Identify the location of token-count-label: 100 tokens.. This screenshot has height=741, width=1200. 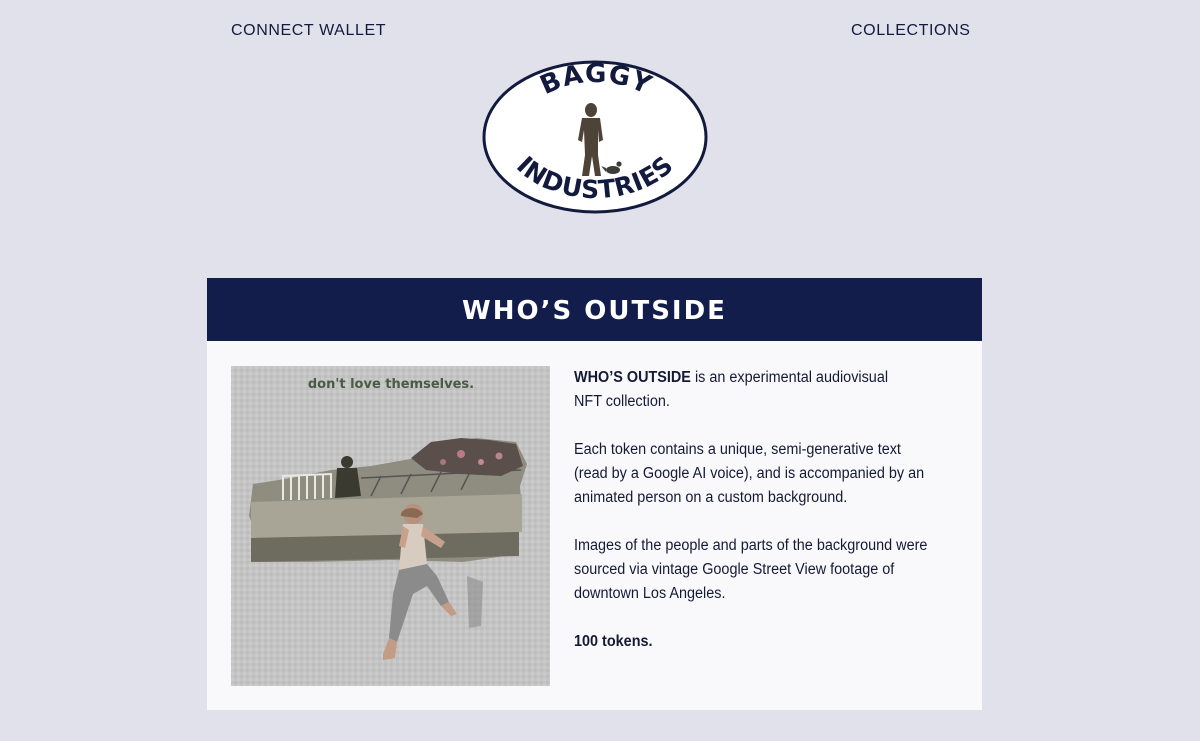
(613, 641).